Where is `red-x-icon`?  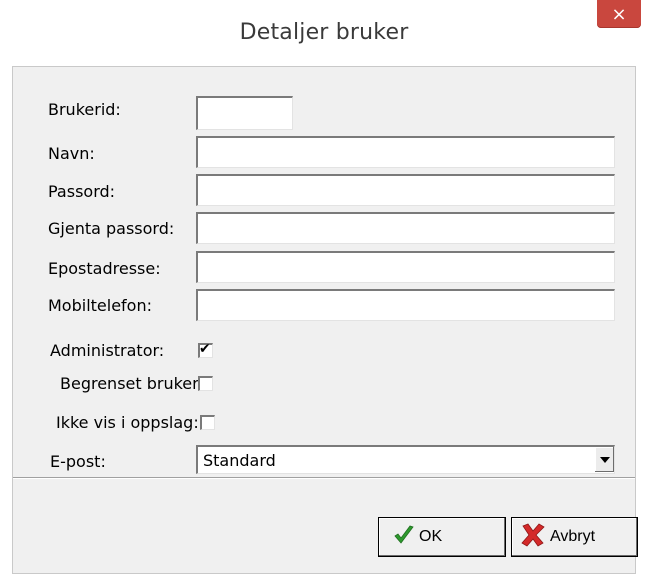
red-x-icon is located at coordinates (533, 537).